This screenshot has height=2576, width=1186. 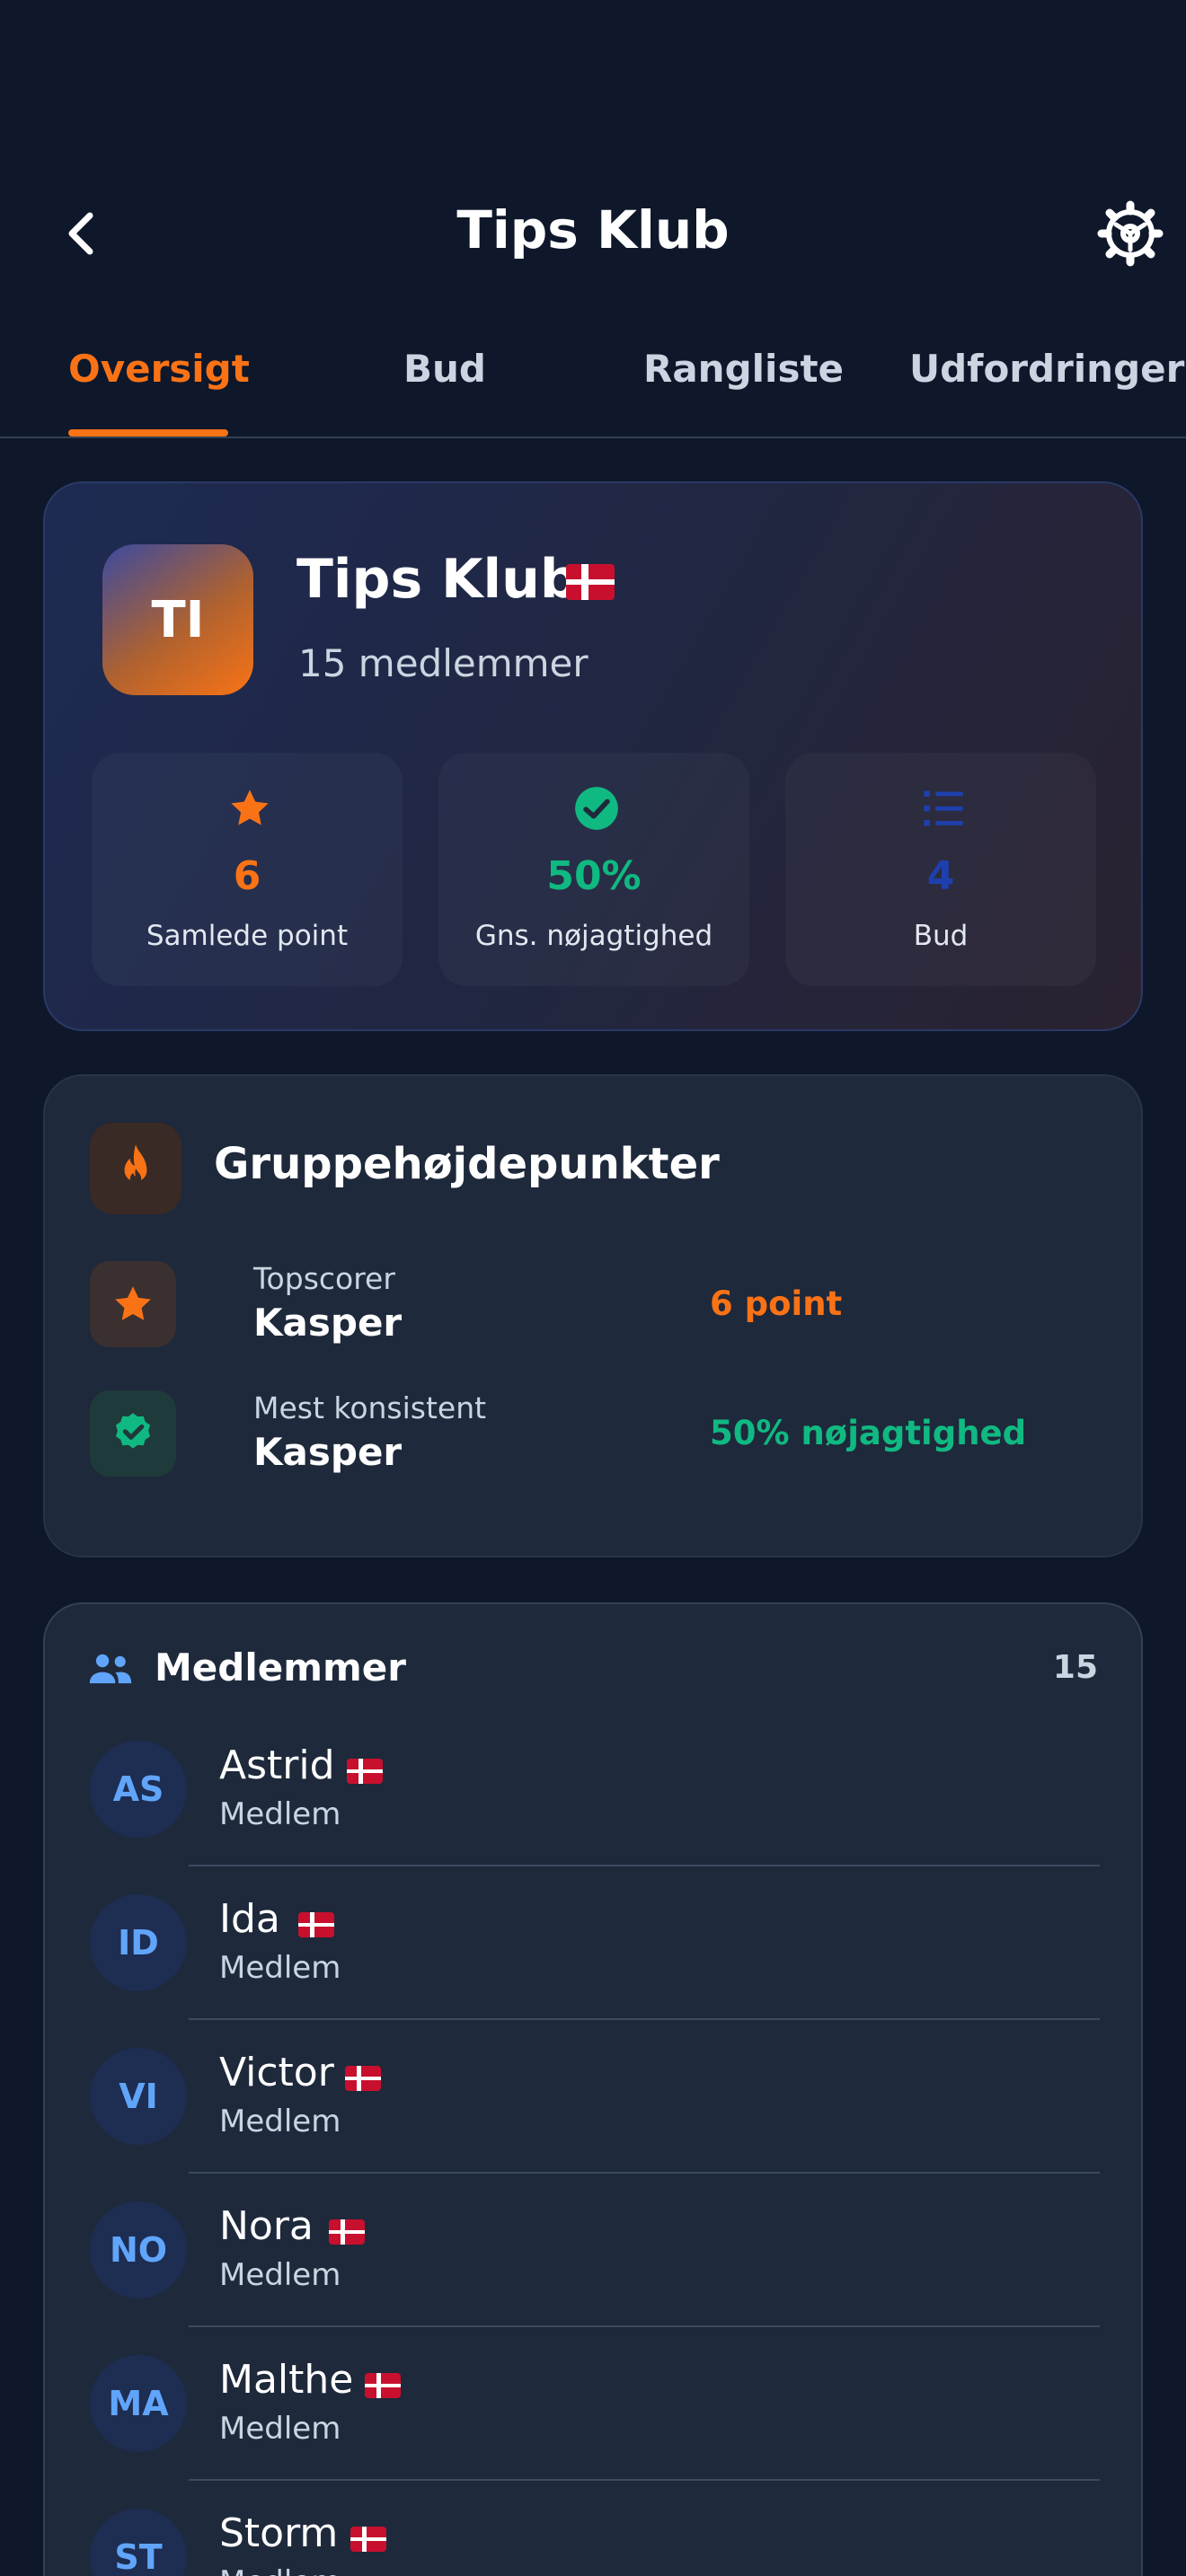 What do you see at coordinates (159, 369) in the screenshot?
I see `tab-oversigt: Oversigt` at bounding box center [159, 369].